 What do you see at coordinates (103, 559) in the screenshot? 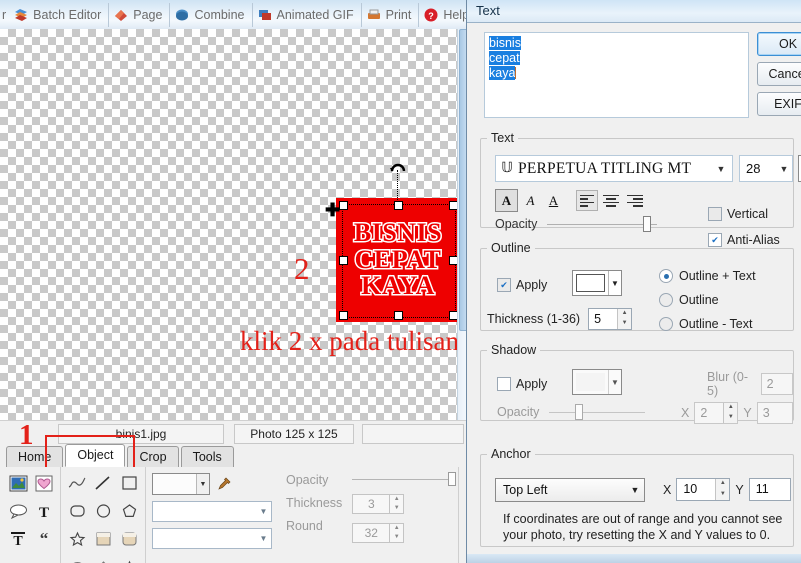
I see `diamond-icon` at bounding box center [103, 559].